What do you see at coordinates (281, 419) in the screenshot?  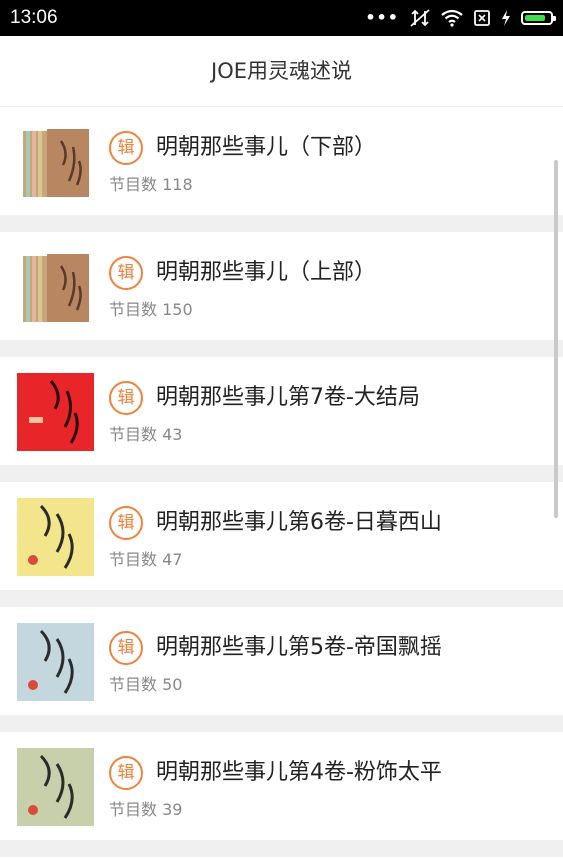 I see `album-item: 辑明朝那些事儿第7卷-大结局节目数 43` at bounding box center [281, 419].